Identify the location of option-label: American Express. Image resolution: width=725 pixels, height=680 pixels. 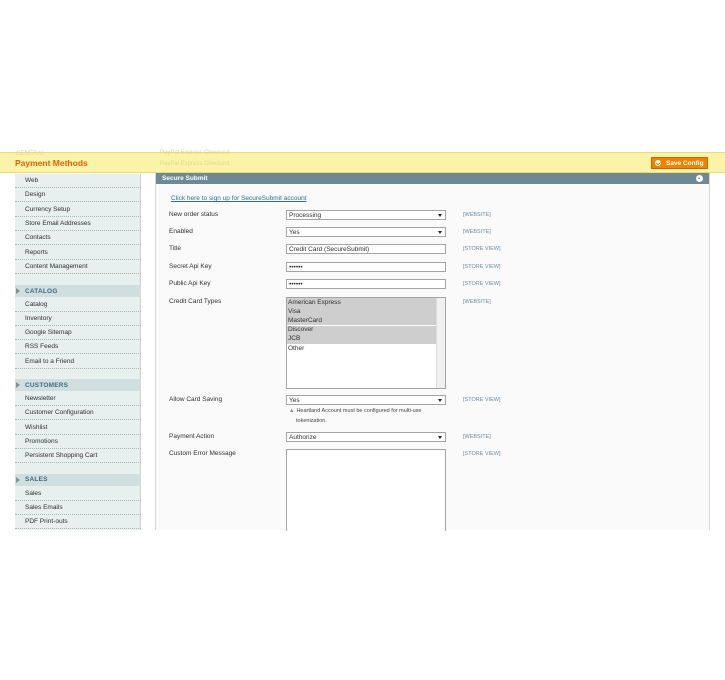
(314, 302).